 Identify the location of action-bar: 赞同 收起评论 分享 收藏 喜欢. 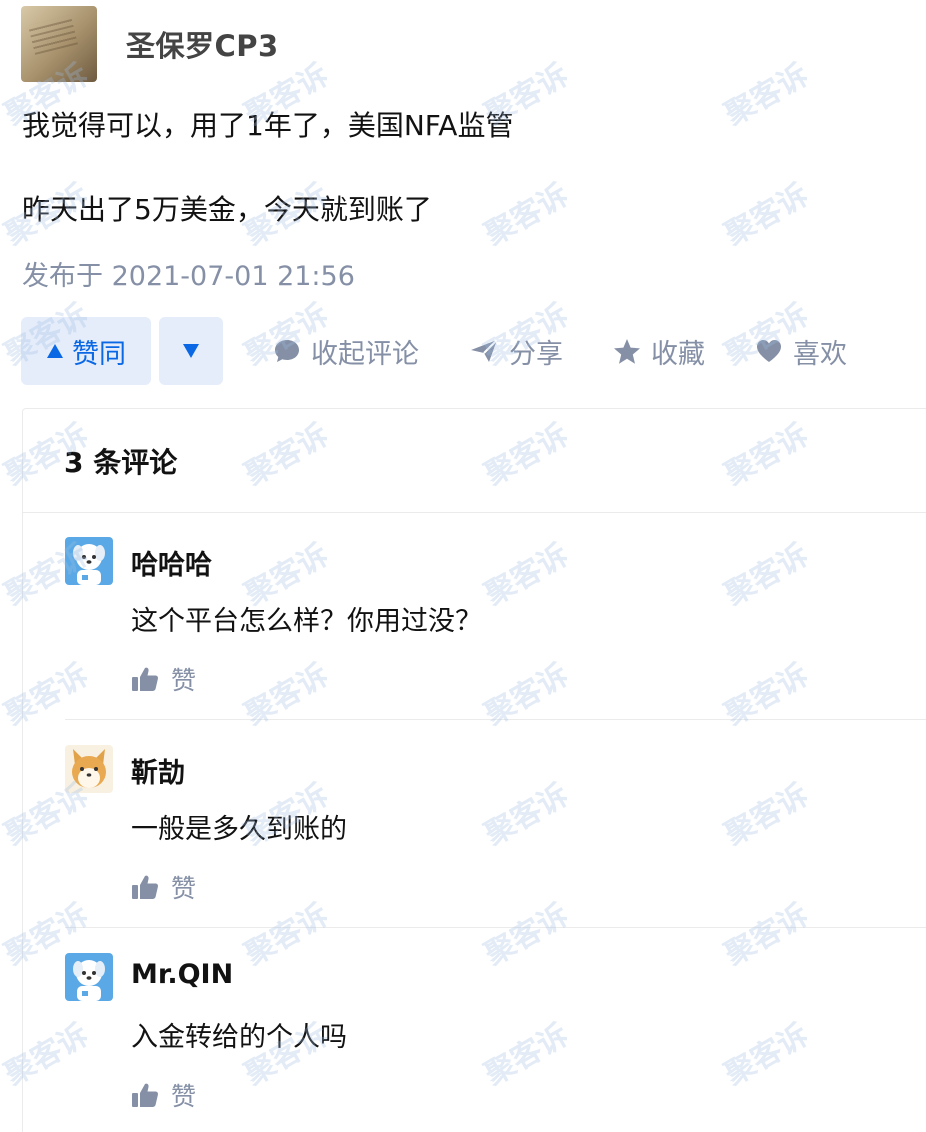
(434, 351).